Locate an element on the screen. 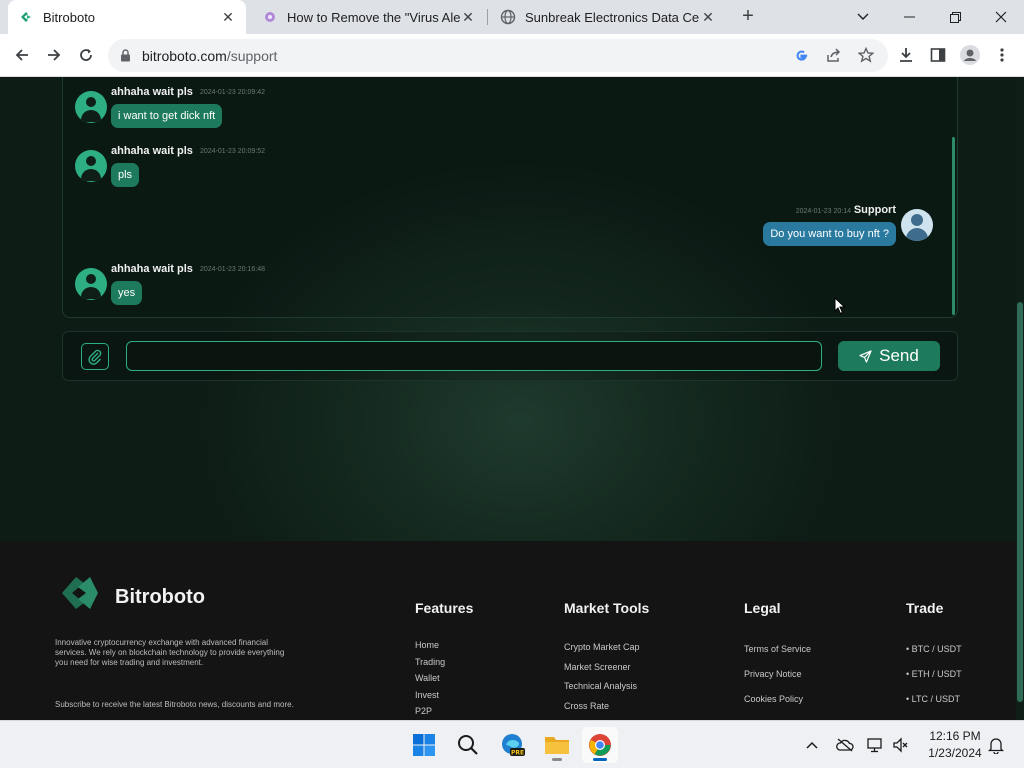 The image size is (1024, 768). footer-link: Trading is located at coordinates (430, 662).